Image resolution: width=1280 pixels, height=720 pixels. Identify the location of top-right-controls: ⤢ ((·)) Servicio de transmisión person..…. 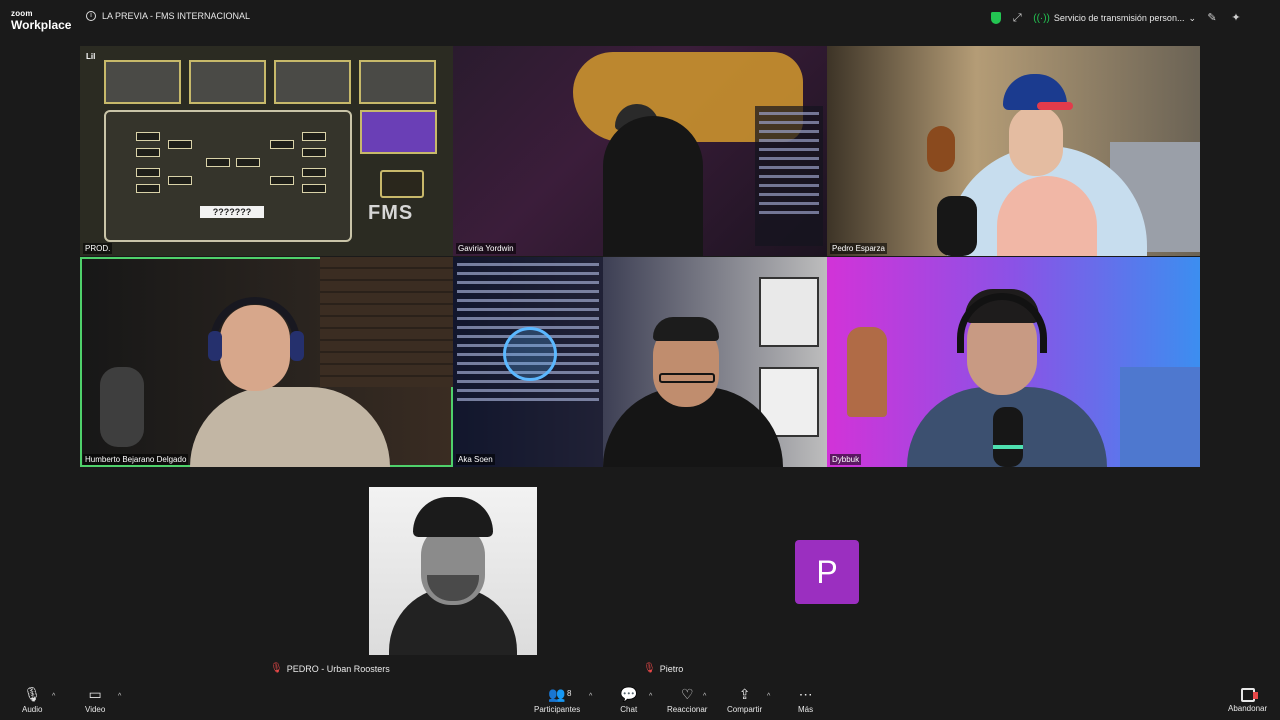
(1117, 18).